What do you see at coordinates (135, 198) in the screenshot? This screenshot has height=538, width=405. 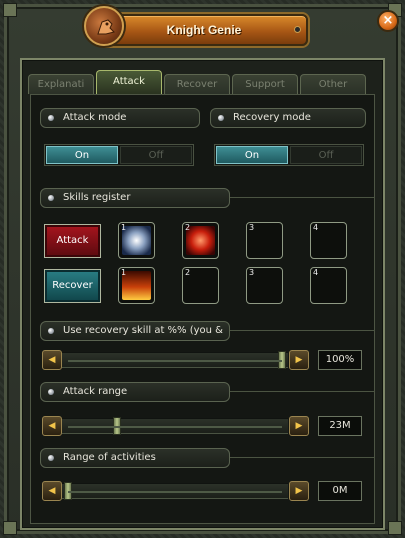 I see `skills-register-header: Skills register` at bounding box center [135, 198].